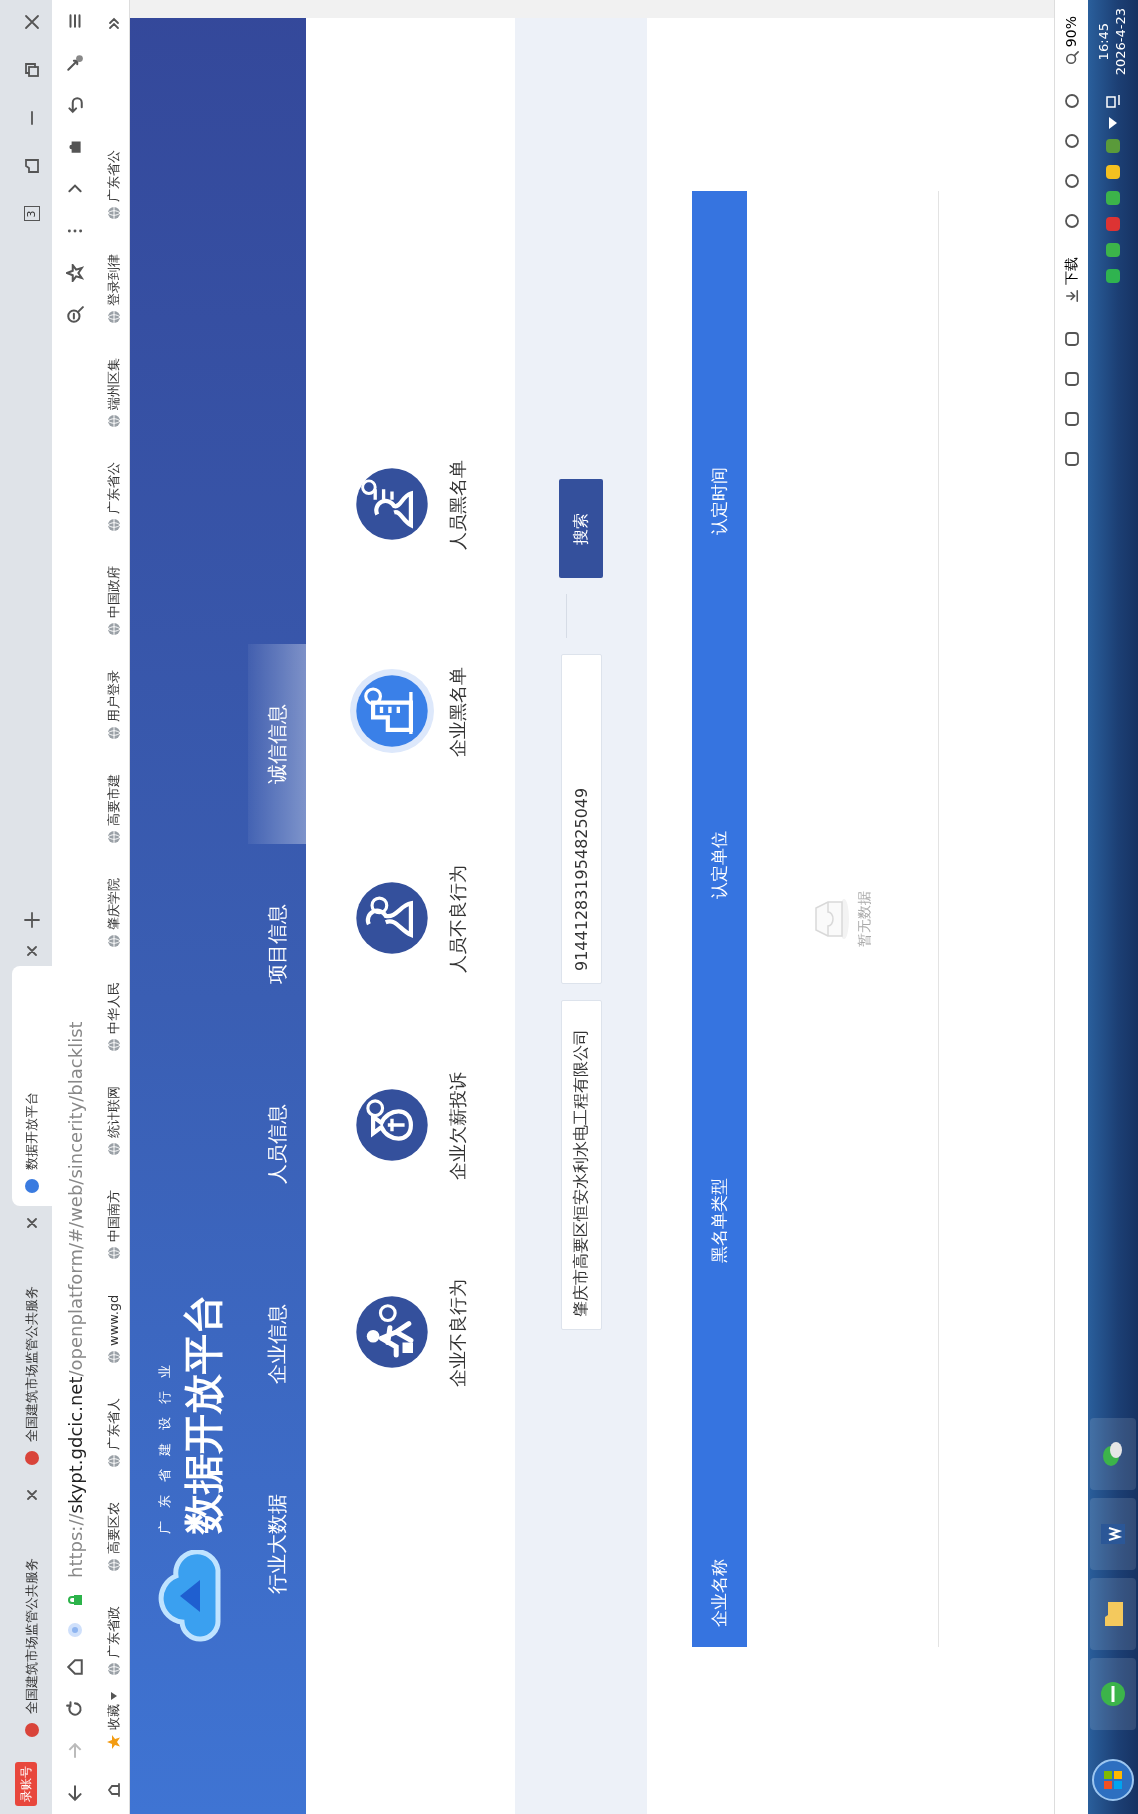 The height and width of the screenshot is (1814, 1138). What do you see at coordinates (113, 1320) in the screenshot?
I see `bookmark-link: www.gd` at bounding box center [113, 1320].